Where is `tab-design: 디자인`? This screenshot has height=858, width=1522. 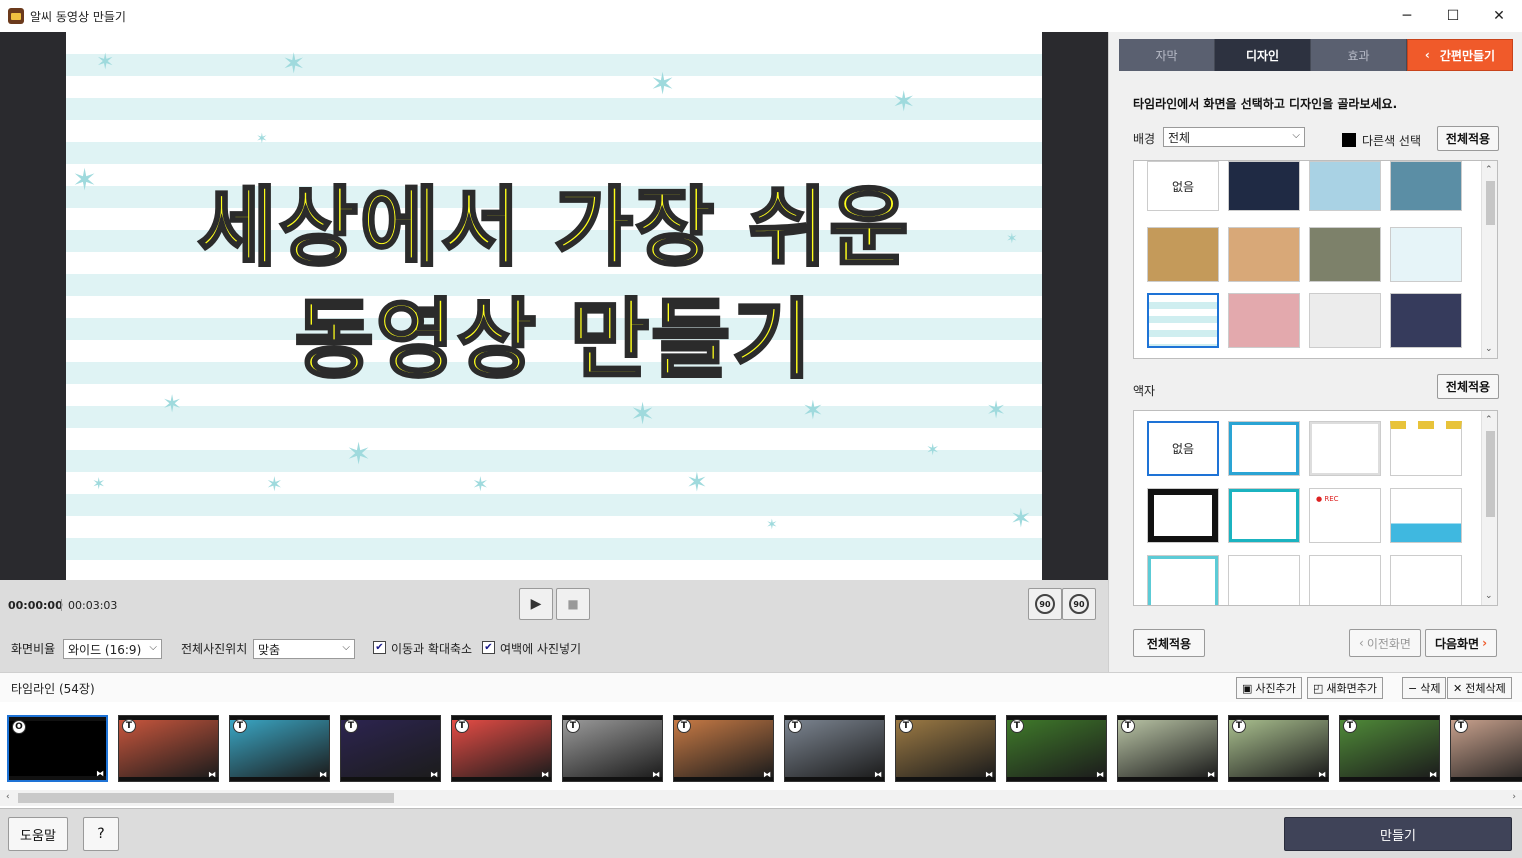
tab-design: 디자인 is located at coordinates (1263, 55).